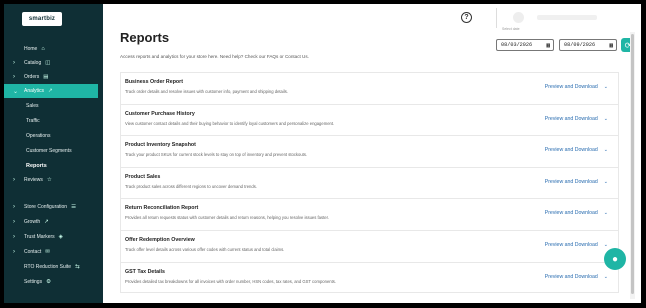 This screenshot has height=308, width=646. Describe the element at coordinates (53, 49) in the screenshot. I see `sidebar-item-home: Home ⌂` at that location.